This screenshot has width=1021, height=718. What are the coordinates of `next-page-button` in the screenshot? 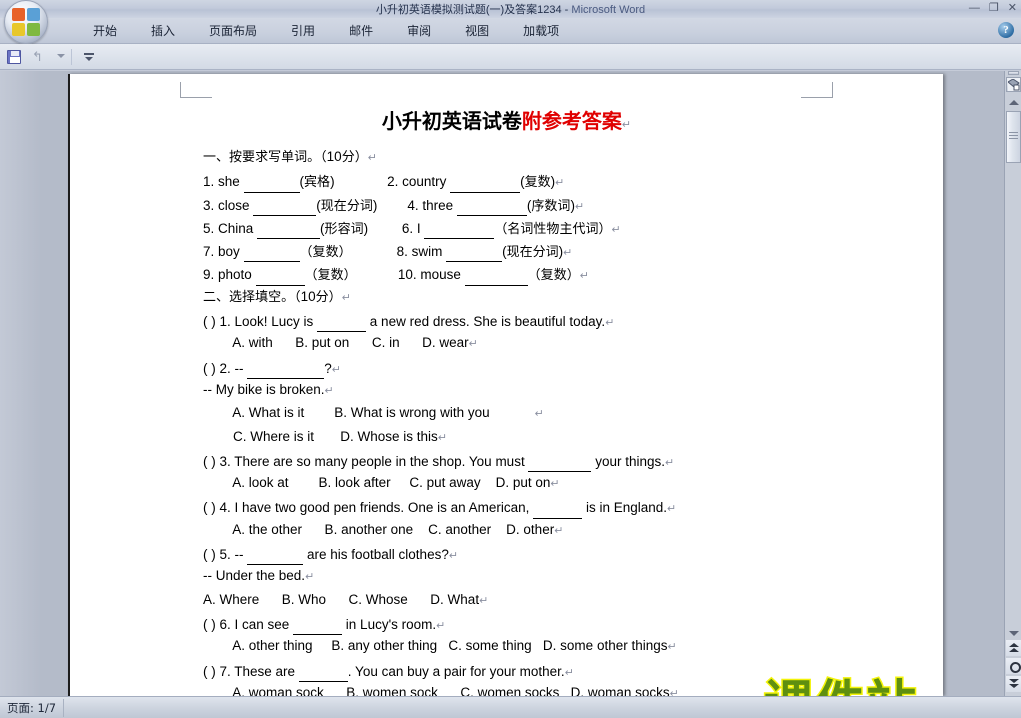 It's located at (1013, 684).